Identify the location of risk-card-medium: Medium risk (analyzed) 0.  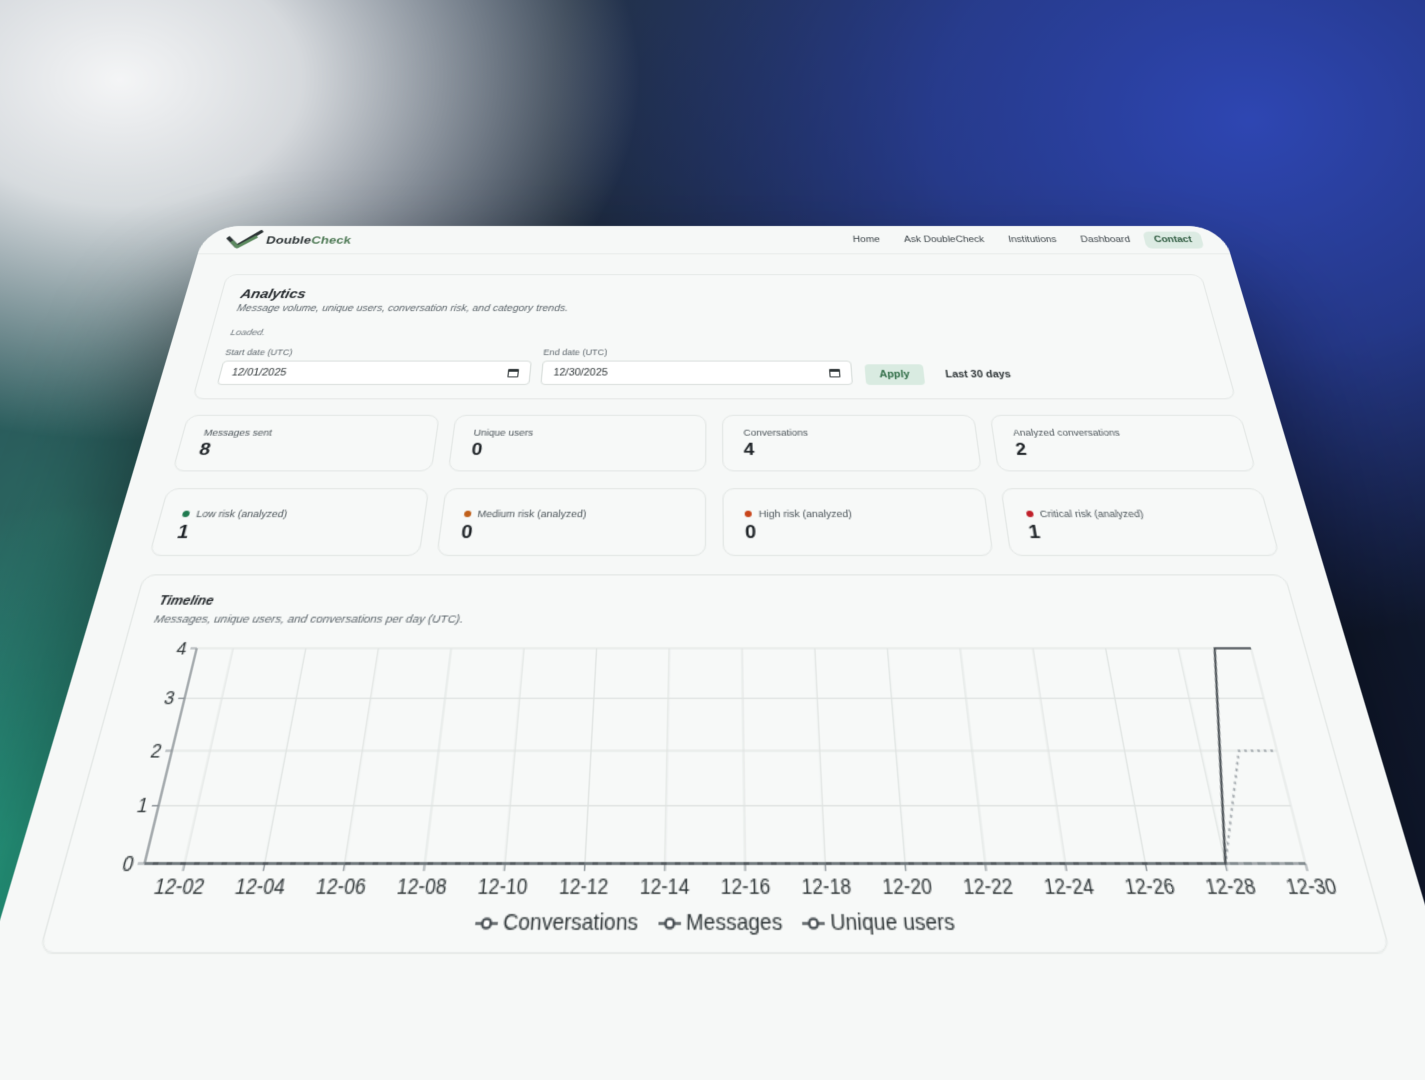
(571, 522).